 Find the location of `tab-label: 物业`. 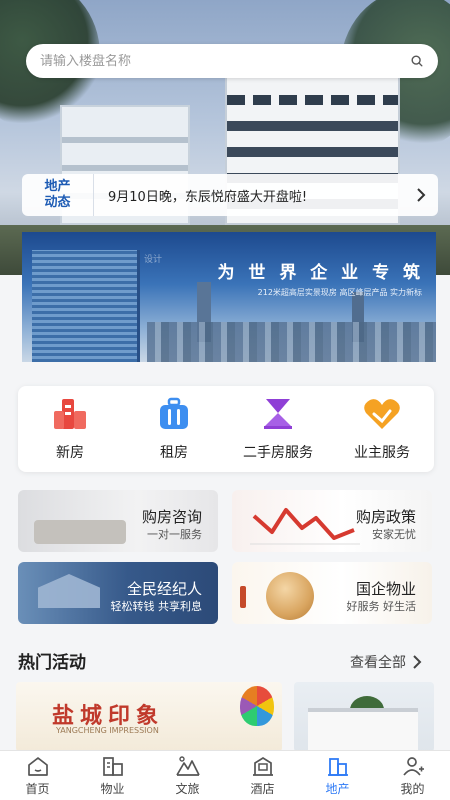

tab-label: 物业 is located at coordinates (112, 788).